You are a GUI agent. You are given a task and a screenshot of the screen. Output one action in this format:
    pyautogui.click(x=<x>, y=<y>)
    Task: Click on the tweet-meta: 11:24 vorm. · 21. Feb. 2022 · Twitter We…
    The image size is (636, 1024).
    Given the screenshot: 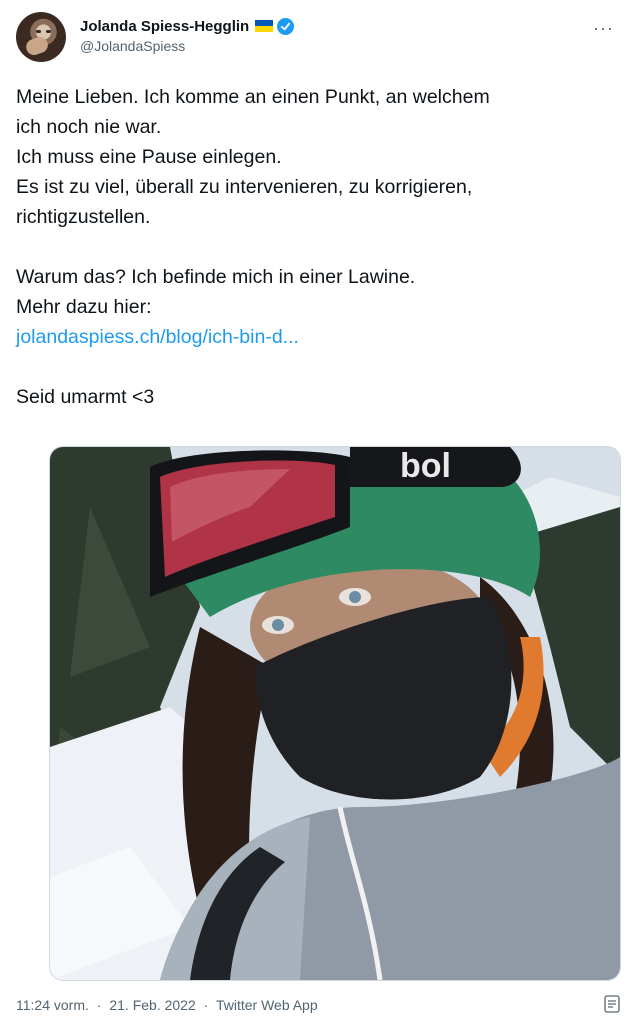 What is the action you would take?
    pyautogui.click(x=169, y=1005)
    